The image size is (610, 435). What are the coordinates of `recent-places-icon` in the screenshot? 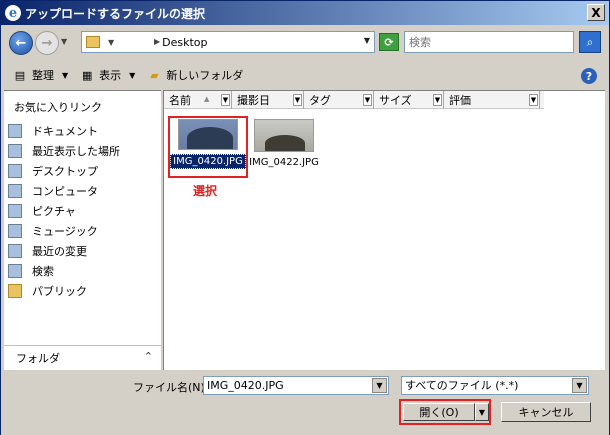 It's located at (15, 151).